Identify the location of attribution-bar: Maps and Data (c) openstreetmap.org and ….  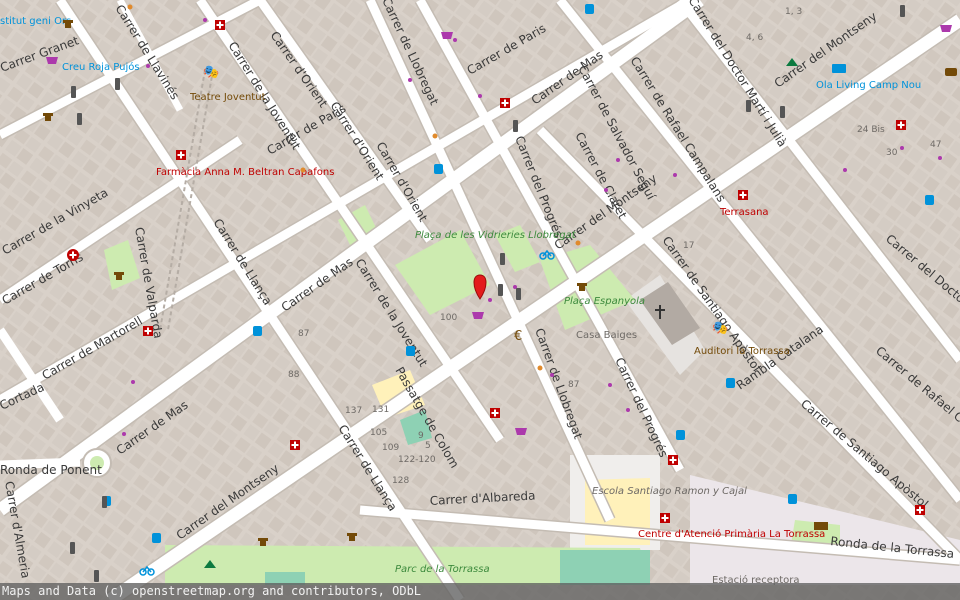
(480, 591).